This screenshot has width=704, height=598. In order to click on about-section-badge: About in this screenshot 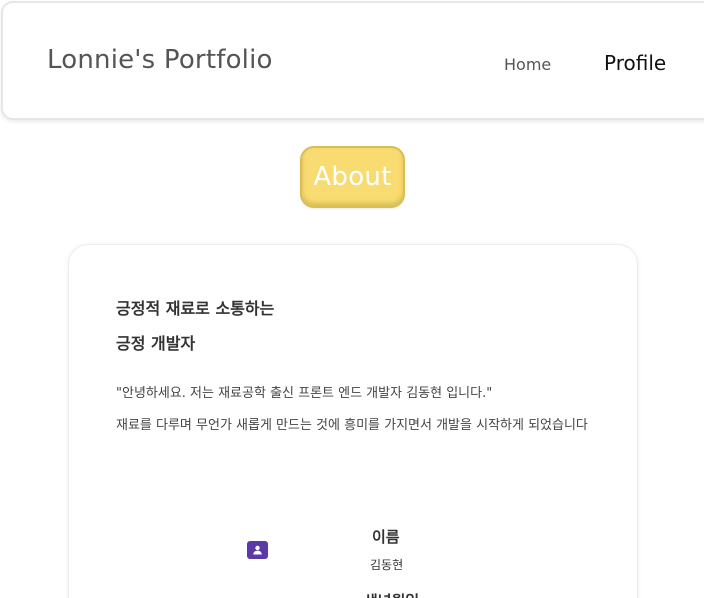, I will do `click(352, 177)`.